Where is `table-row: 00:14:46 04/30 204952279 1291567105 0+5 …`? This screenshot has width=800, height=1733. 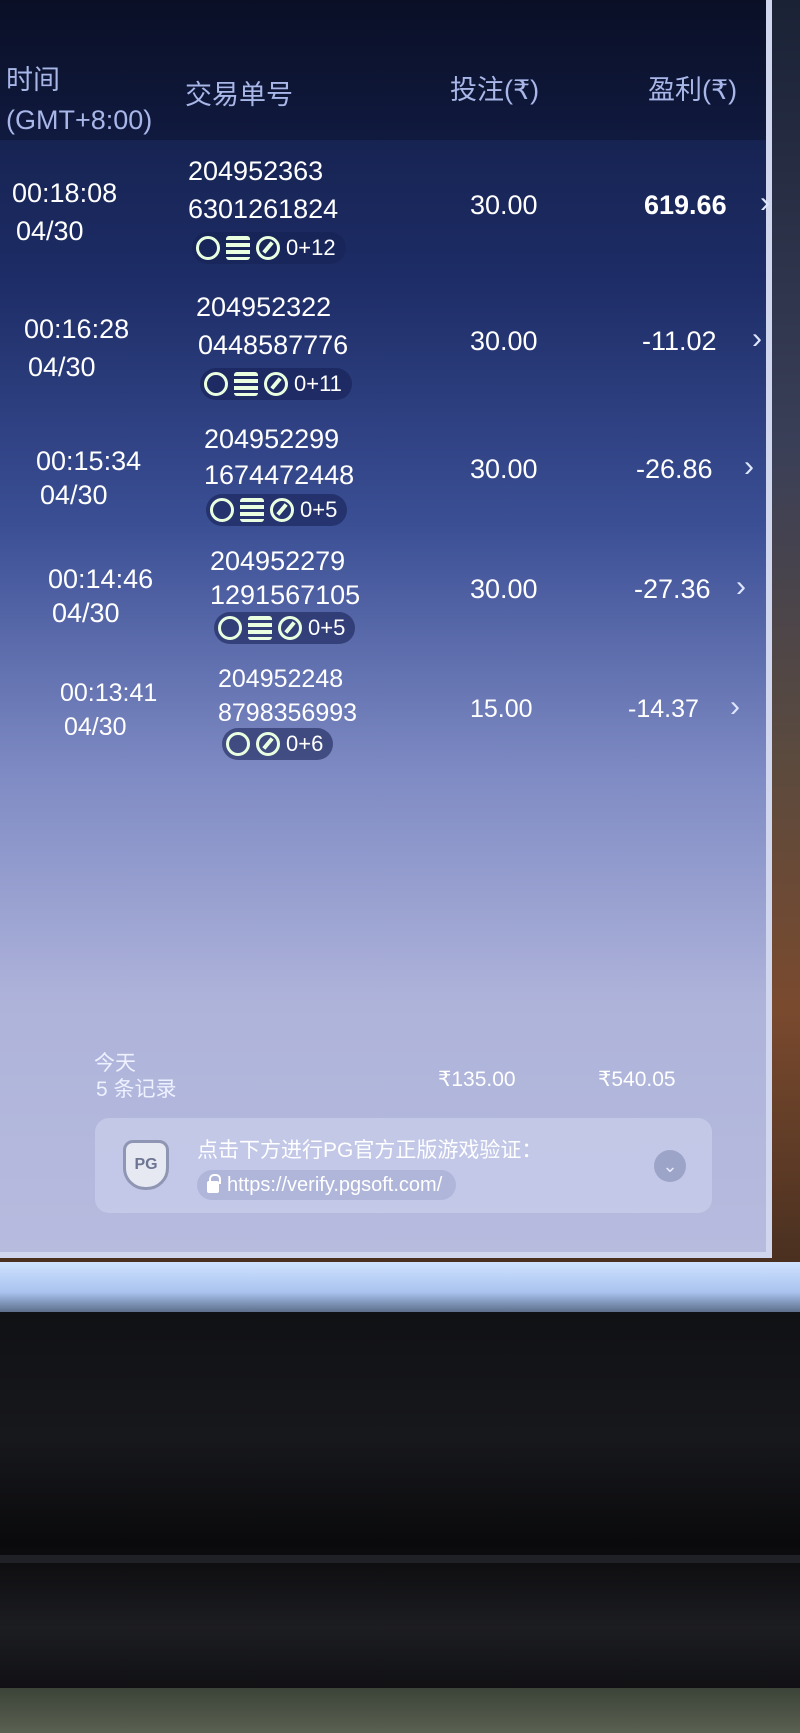
table-row: 00:14:46 04/30 204952279 1291567105 0+5 … is located at coordinates (383, 604).